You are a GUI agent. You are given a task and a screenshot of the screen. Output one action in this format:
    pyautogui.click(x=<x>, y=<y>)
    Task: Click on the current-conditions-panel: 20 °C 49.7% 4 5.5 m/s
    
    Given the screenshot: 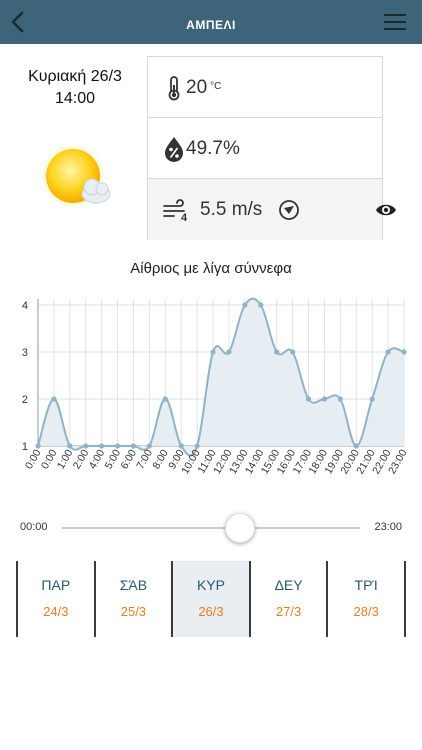 What is the action you would take?
    pyautogui.click(x=271, y=148)
    